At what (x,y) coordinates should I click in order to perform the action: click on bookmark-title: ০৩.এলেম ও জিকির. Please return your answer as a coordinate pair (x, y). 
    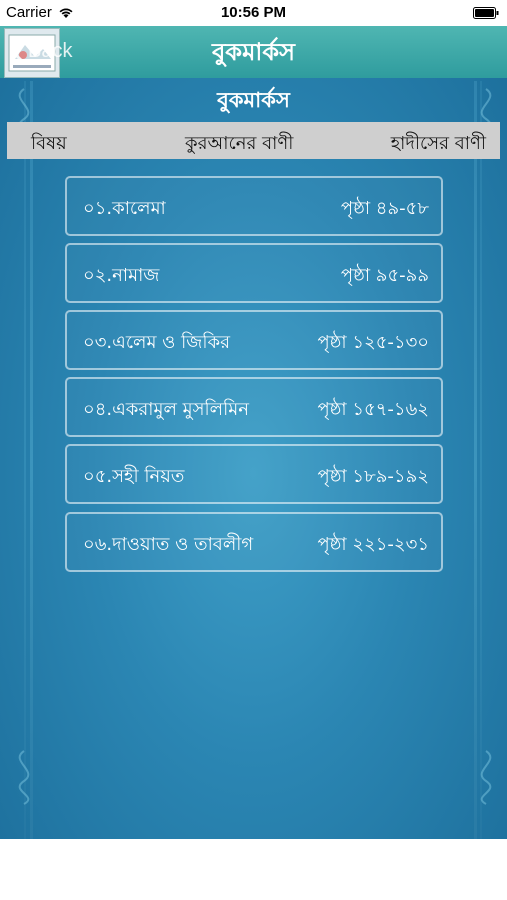
    Looking at the image, I should click on (157, 342).